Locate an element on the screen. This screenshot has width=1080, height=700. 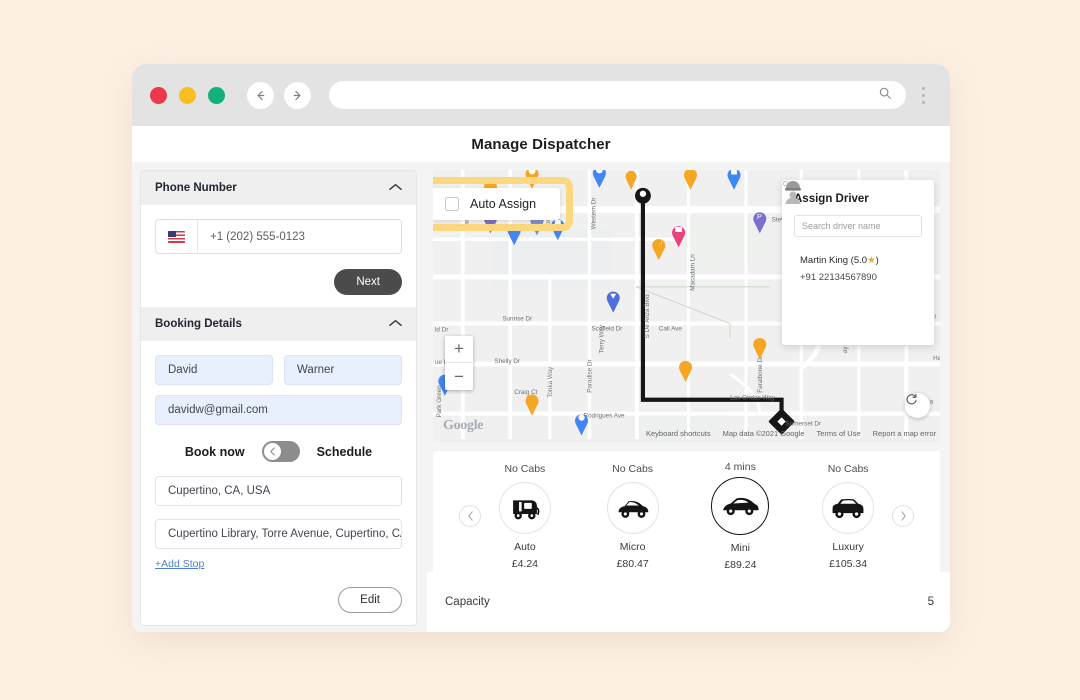
phone-number-section-body: +1 (202) 555-0123 Next is located at coordinates (278, 256).